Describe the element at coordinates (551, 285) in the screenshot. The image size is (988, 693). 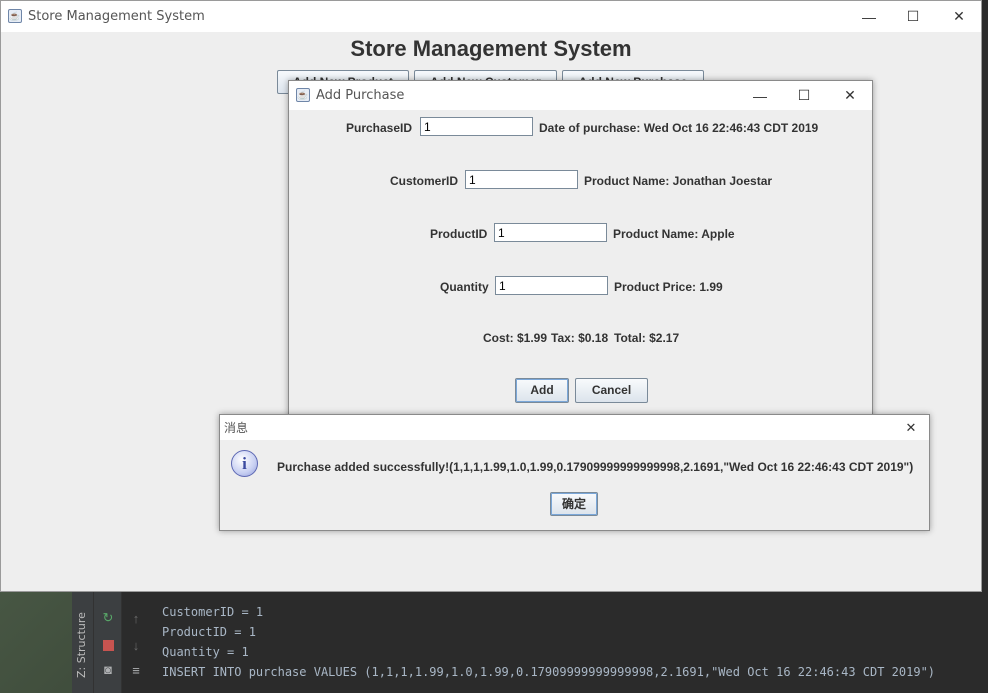
I see `quantity-field` at that location.